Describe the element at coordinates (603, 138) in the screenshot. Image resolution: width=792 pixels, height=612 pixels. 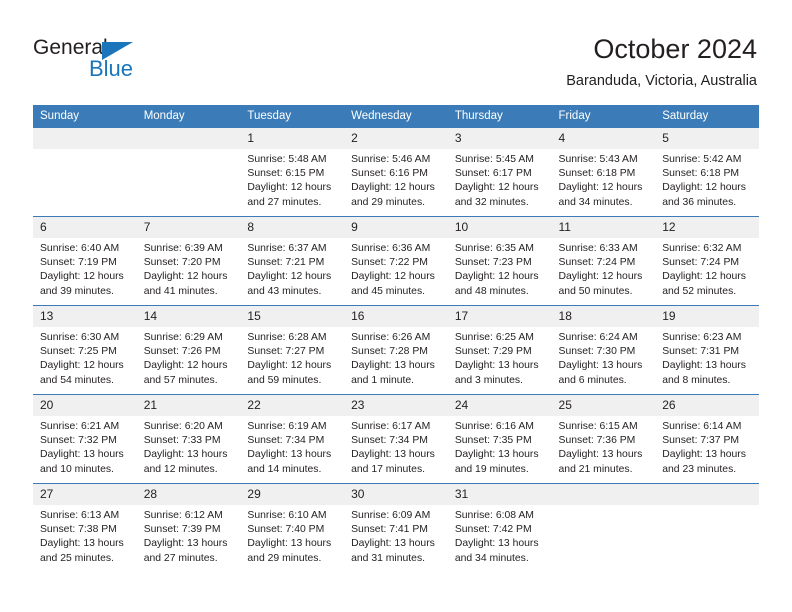
I see `day-number: 4` at that location.